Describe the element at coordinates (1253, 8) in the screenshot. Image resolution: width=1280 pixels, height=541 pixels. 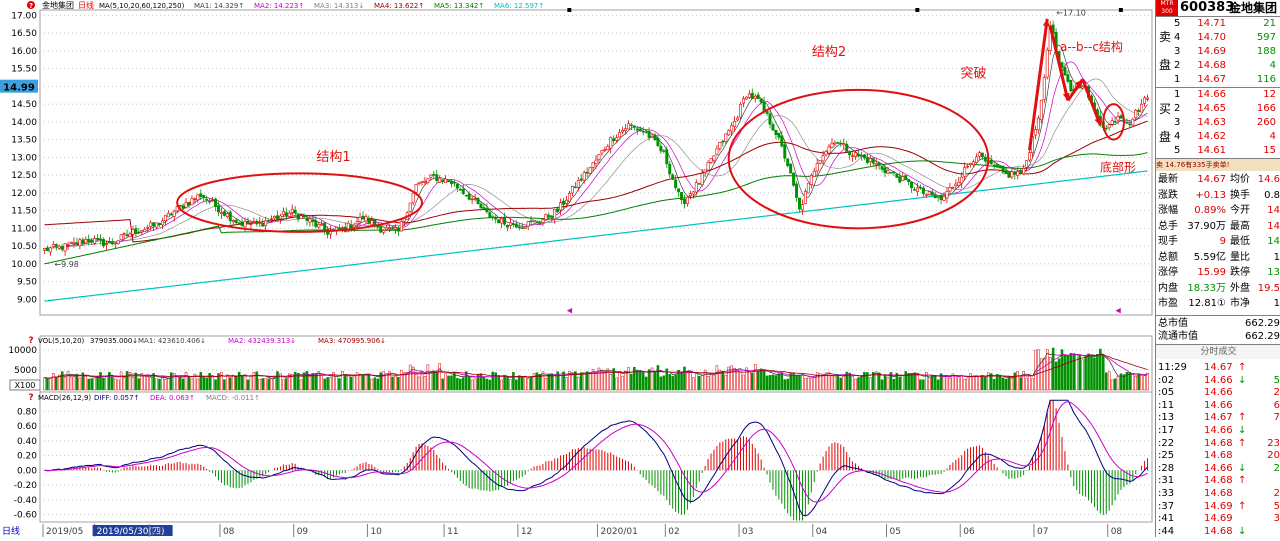
I see `stock-name: 金地集团` at that location.